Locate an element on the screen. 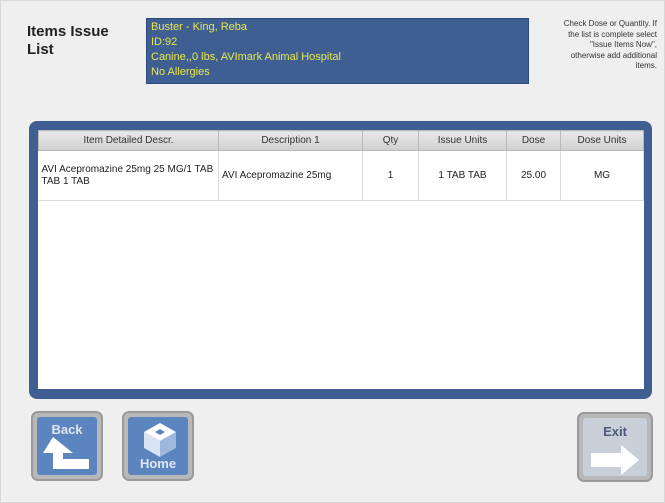  home-button-face: Home is located at coordinates (158, 446).